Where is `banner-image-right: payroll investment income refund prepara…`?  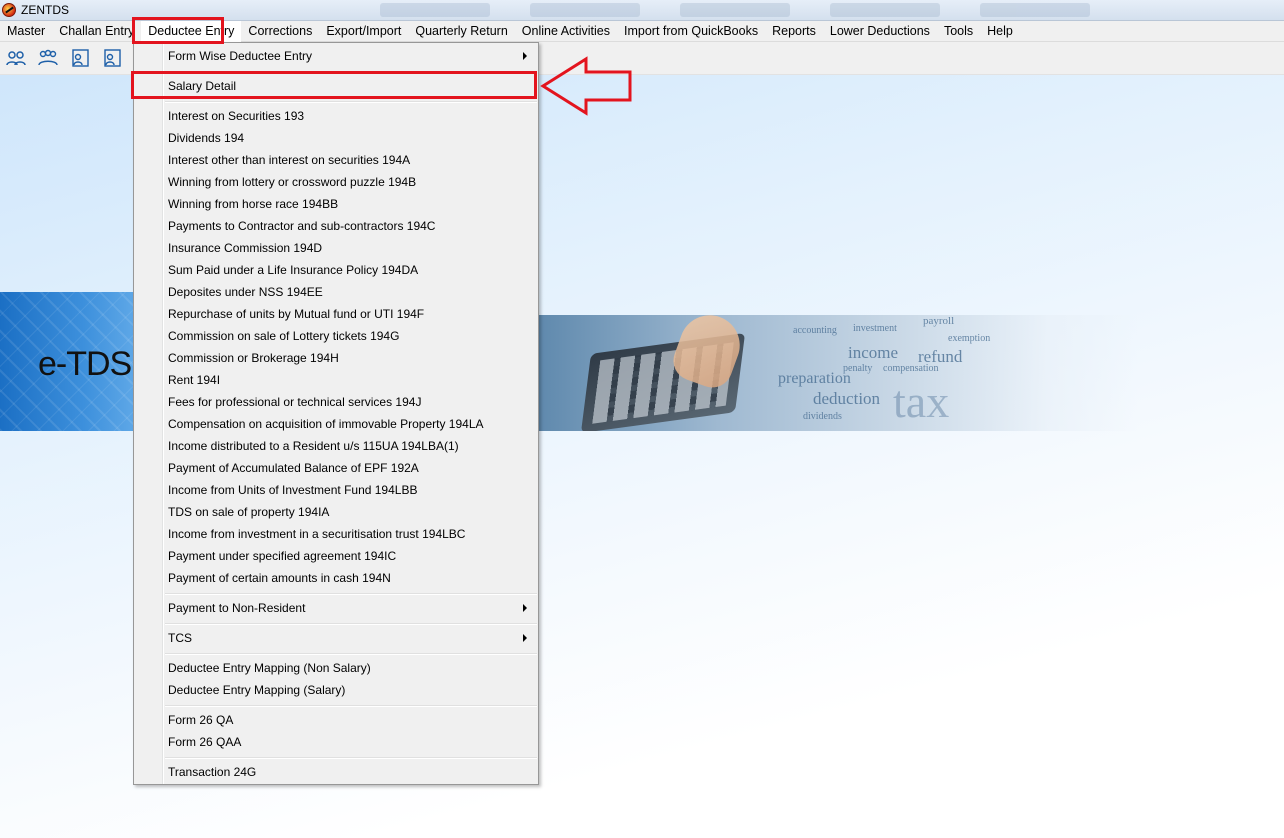
banner-image-right: payroll investment income refund prepara… is located at coordinates (838, 373).